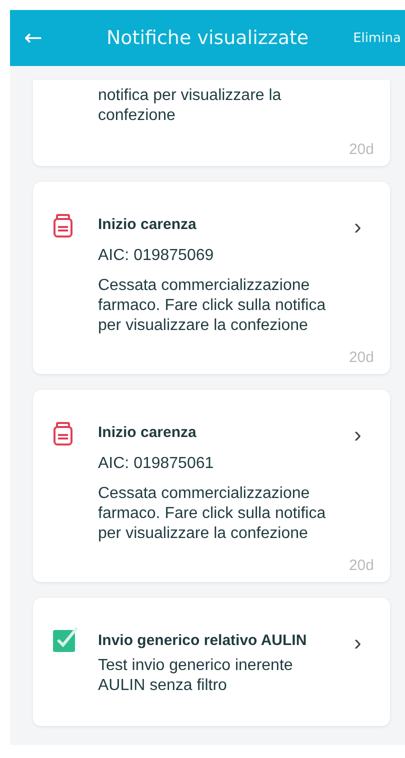 The width and height of the screenshot is (405, 758). What do you see at coordinates (196, 676) in the screenshot?
I see `notification-text: Test invio generico inerente AULIN senza filtro` at bounding box center [196, 676].